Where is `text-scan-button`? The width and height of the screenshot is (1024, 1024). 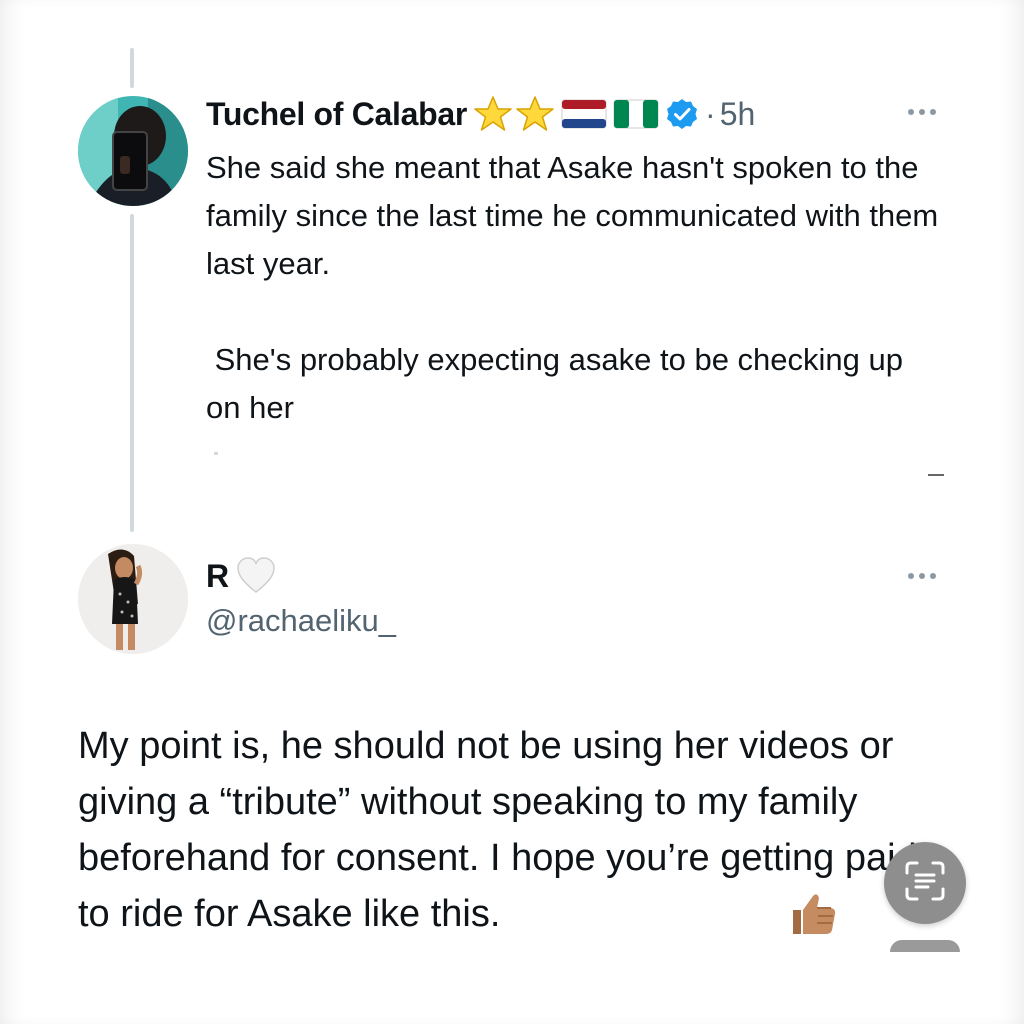 text-scan-button is located at coordinates (925, 883).